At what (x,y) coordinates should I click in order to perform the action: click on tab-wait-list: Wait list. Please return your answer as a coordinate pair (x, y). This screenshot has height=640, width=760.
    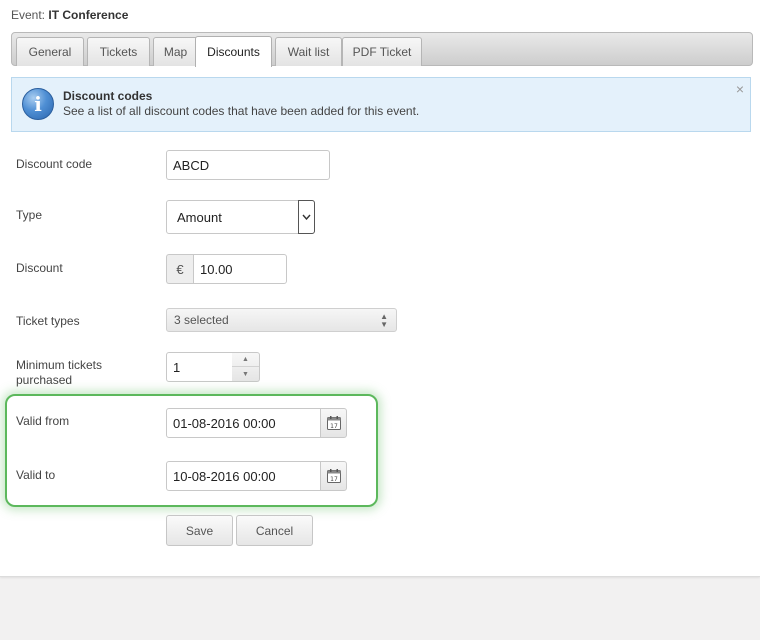
    Looking at the image, I should click on (308, 51).